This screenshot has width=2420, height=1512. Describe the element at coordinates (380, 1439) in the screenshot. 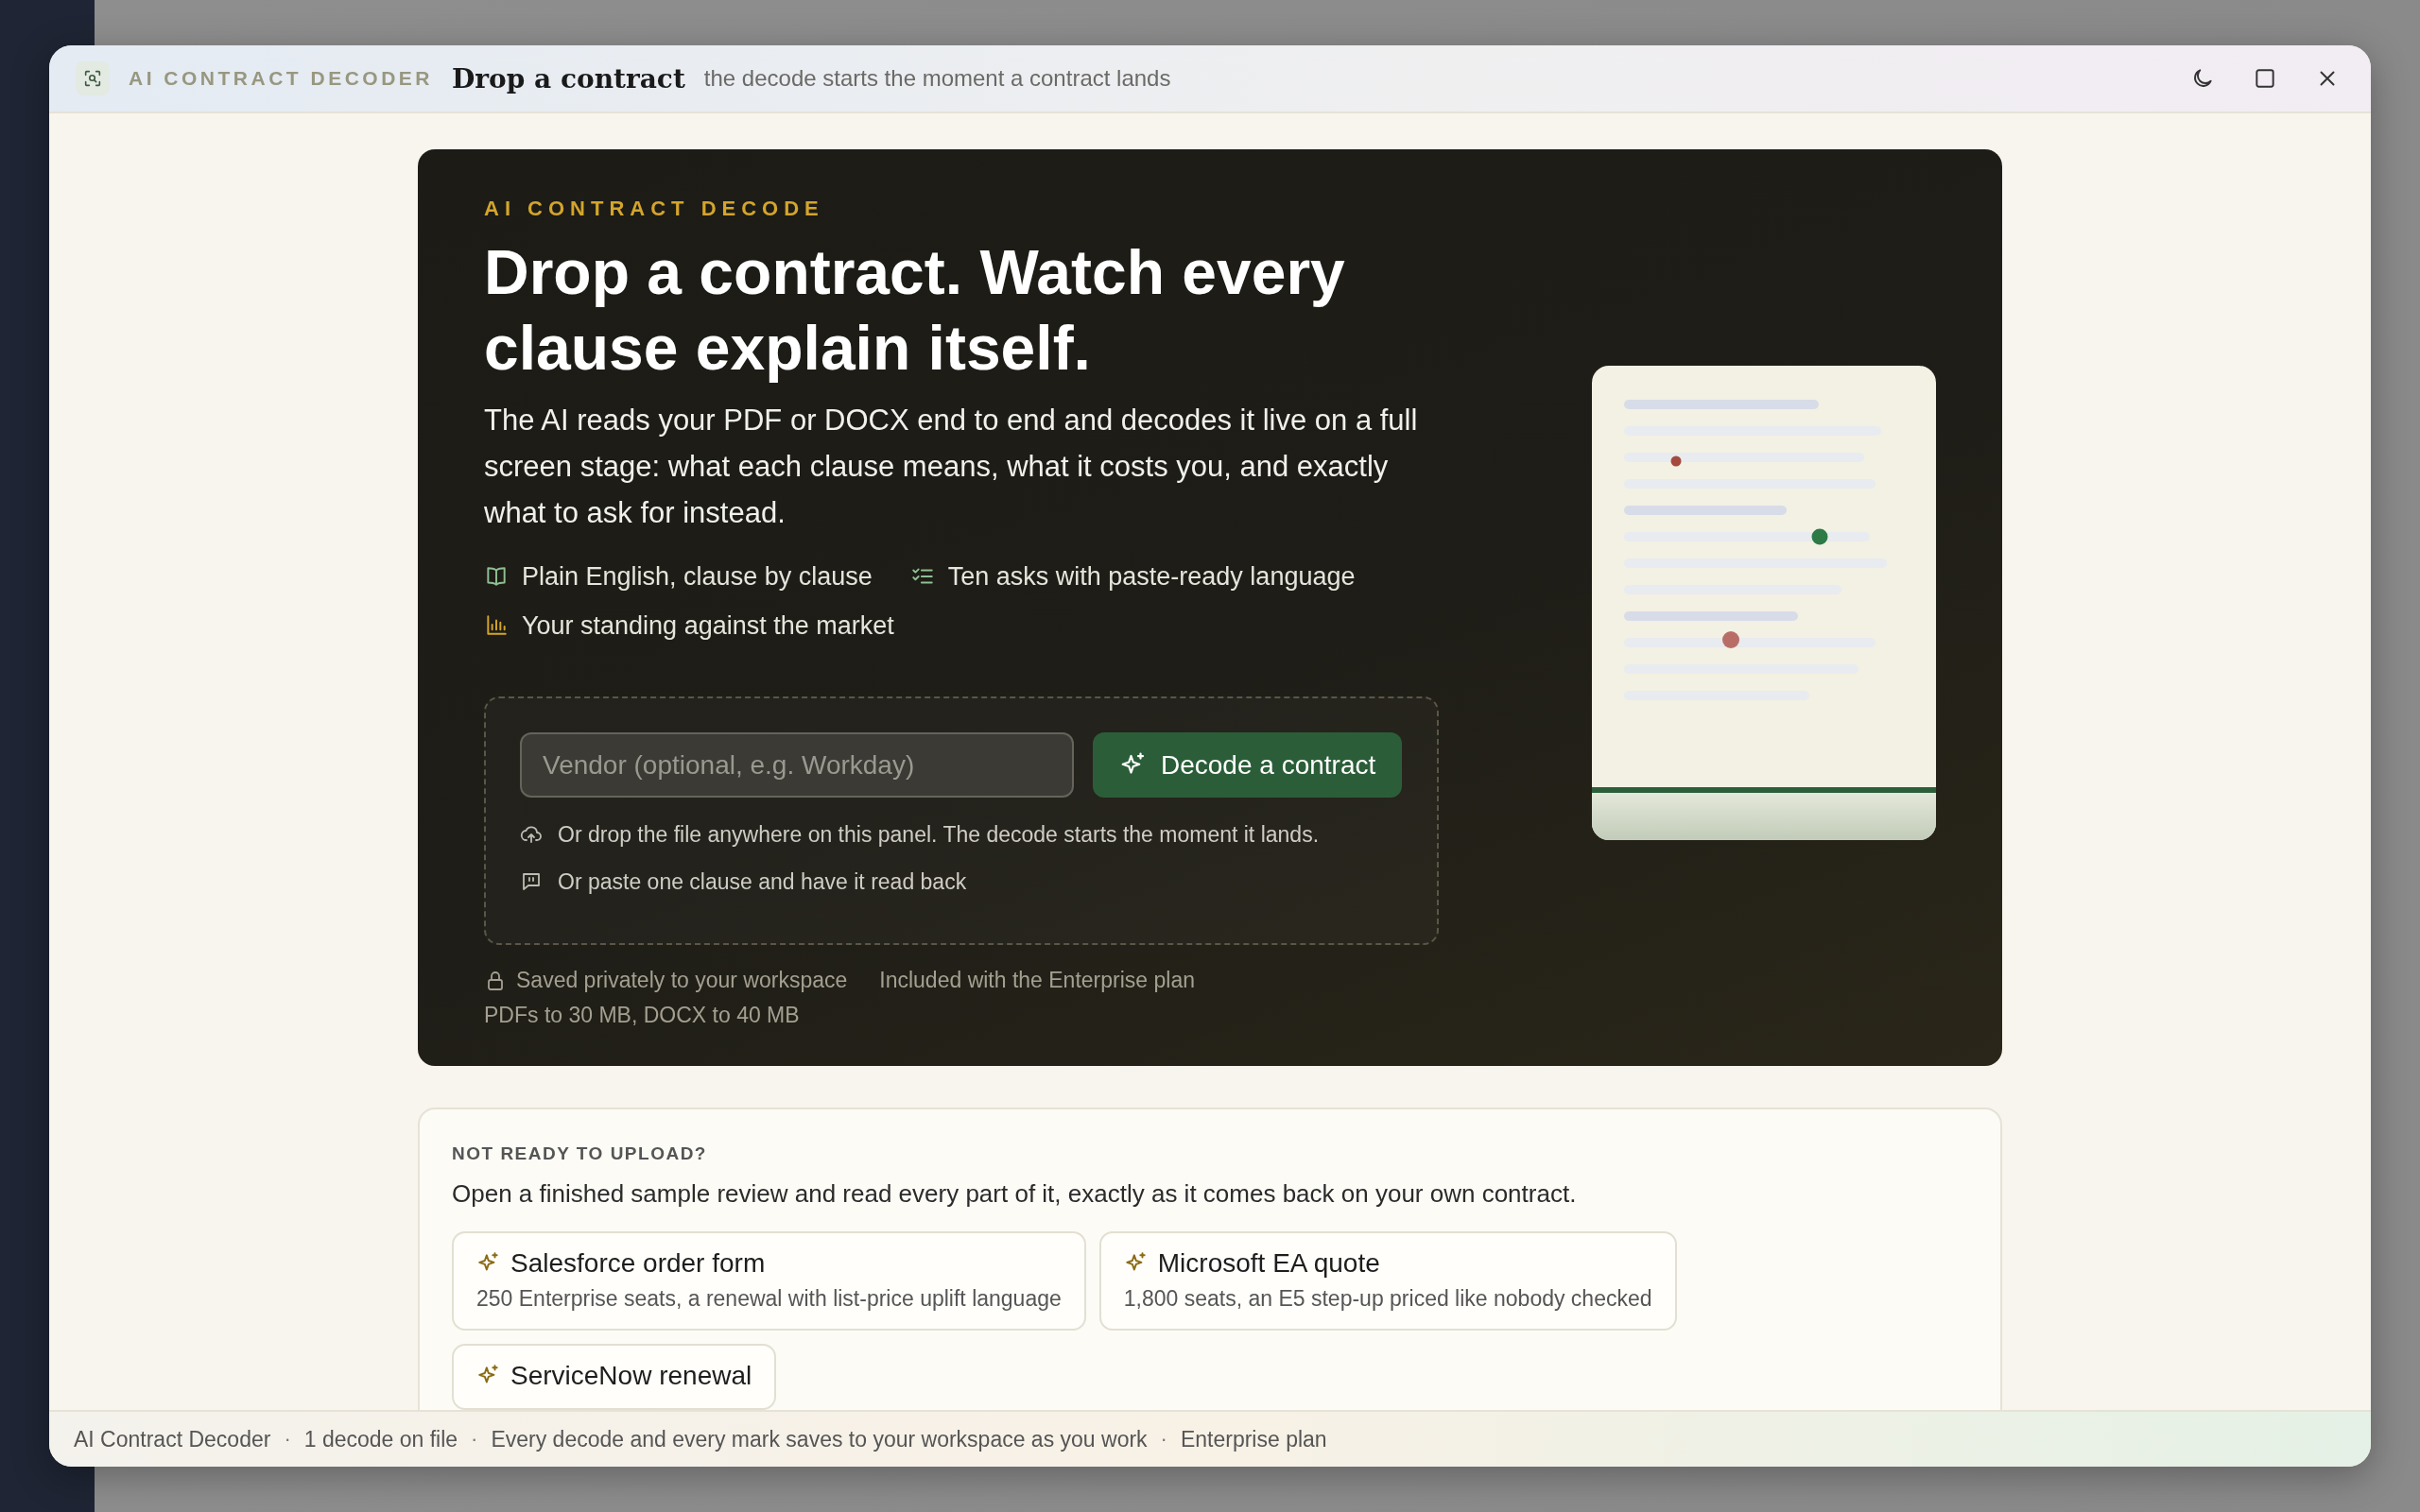

I see `status-text: 1 decode on file` at that location.